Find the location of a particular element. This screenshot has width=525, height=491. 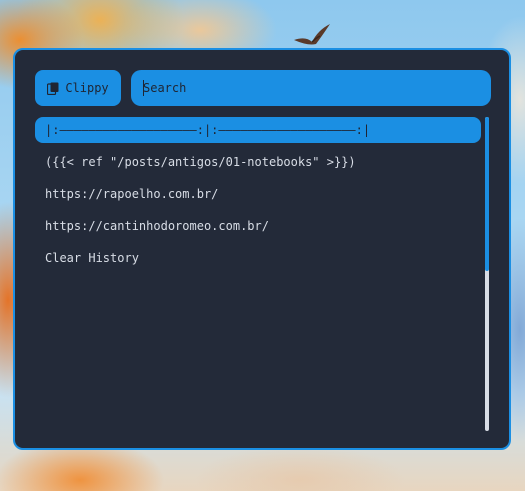

mode-button: Clippy is located at coordinates (78, 88).